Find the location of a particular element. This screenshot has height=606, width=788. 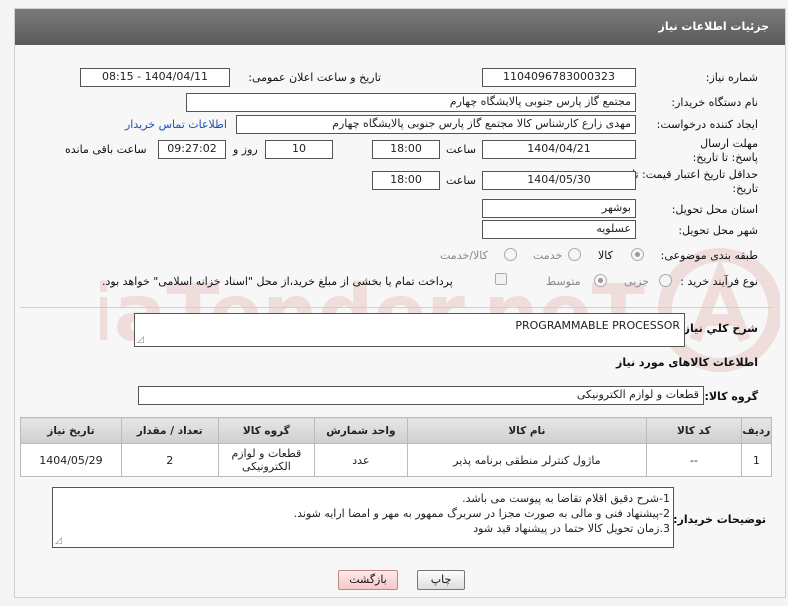

cell-code: -- is located at coordinates (694, 460).